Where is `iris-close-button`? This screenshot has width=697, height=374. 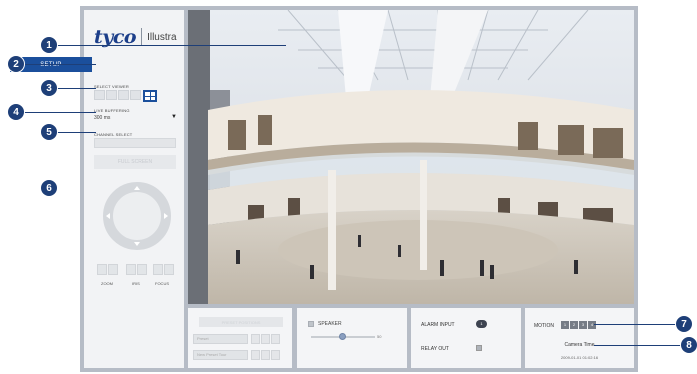
iris-close-button is located at coordinates (131, 269).